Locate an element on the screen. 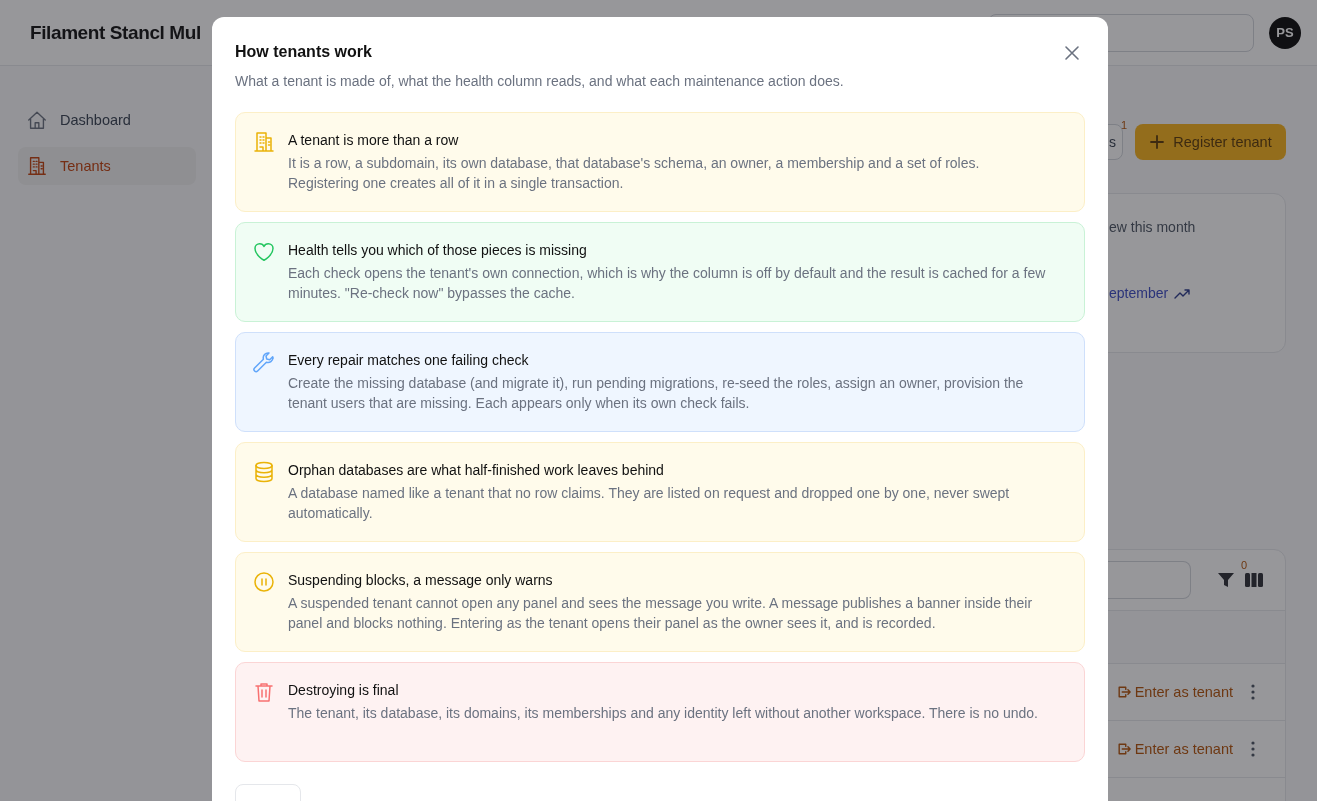  columns-icon is located at coordinates (1254, 580).